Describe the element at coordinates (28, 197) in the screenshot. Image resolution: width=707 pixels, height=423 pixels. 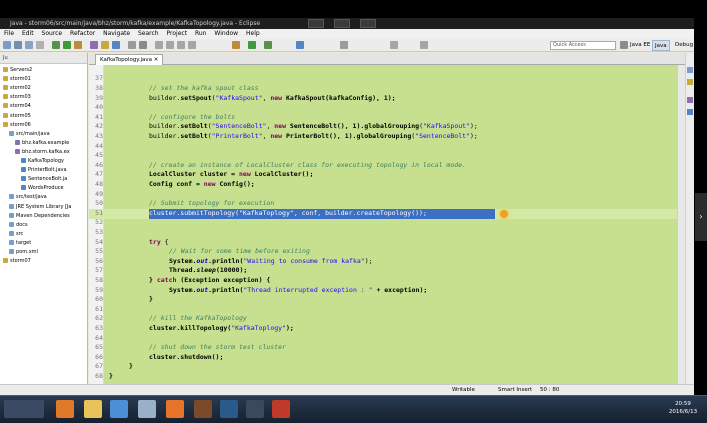
I see `tree-item: src/test/java` at that location.